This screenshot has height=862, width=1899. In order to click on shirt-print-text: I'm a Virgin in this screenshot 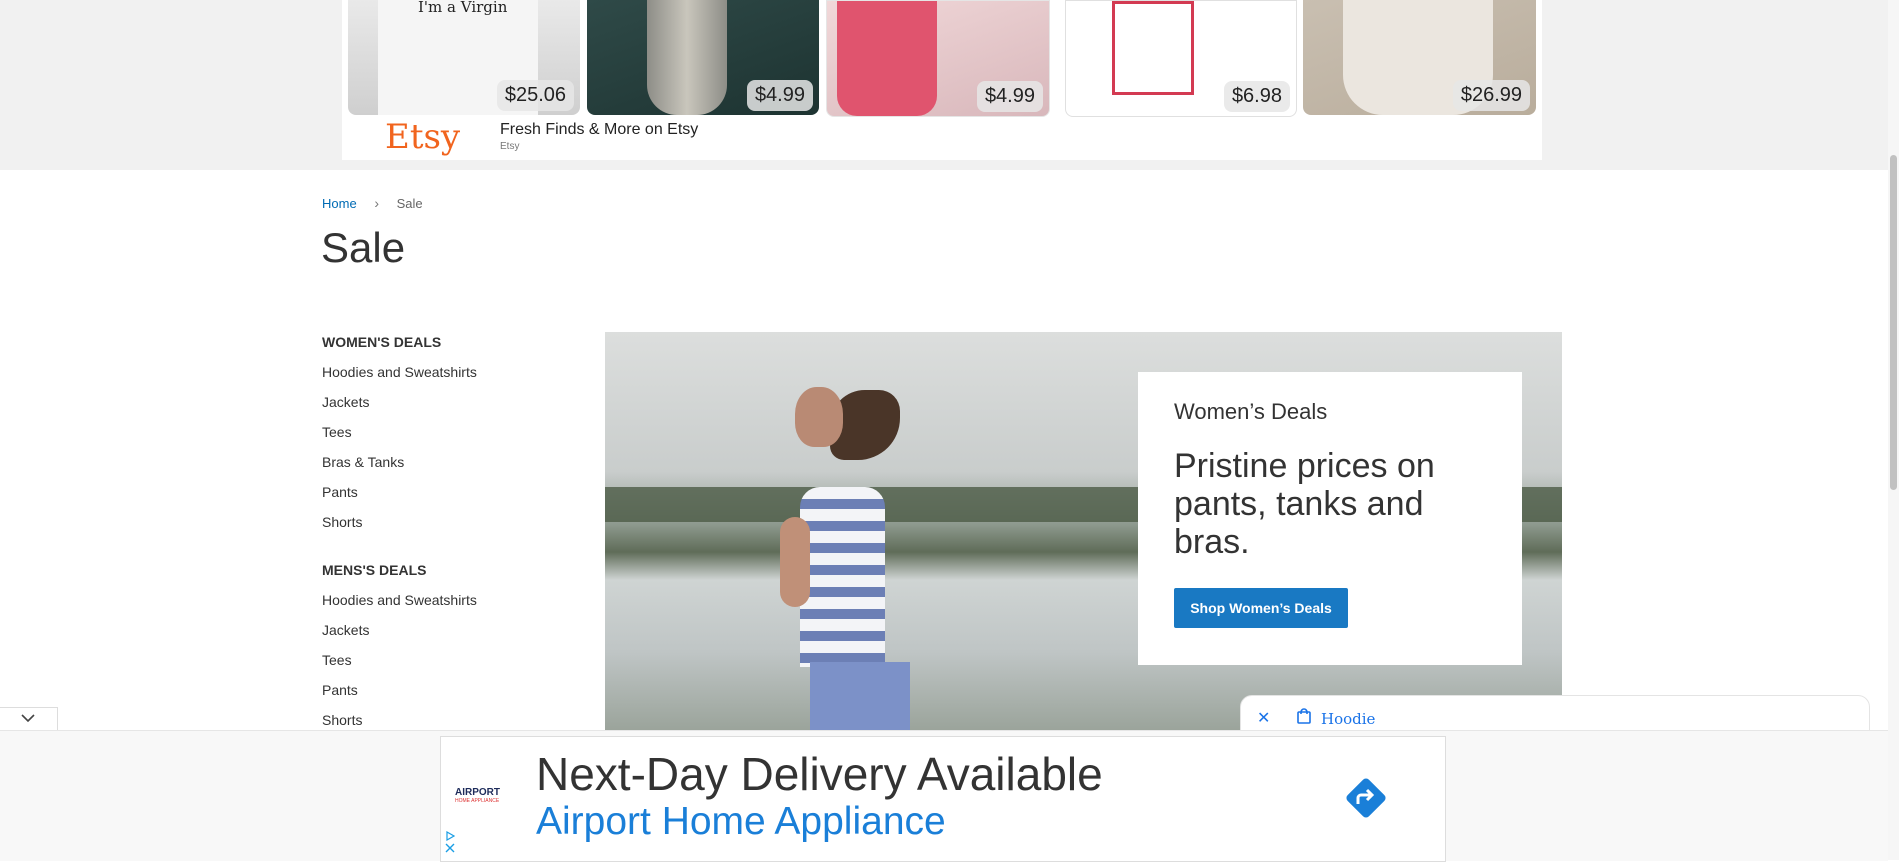, I will do `click(463, 8)`.